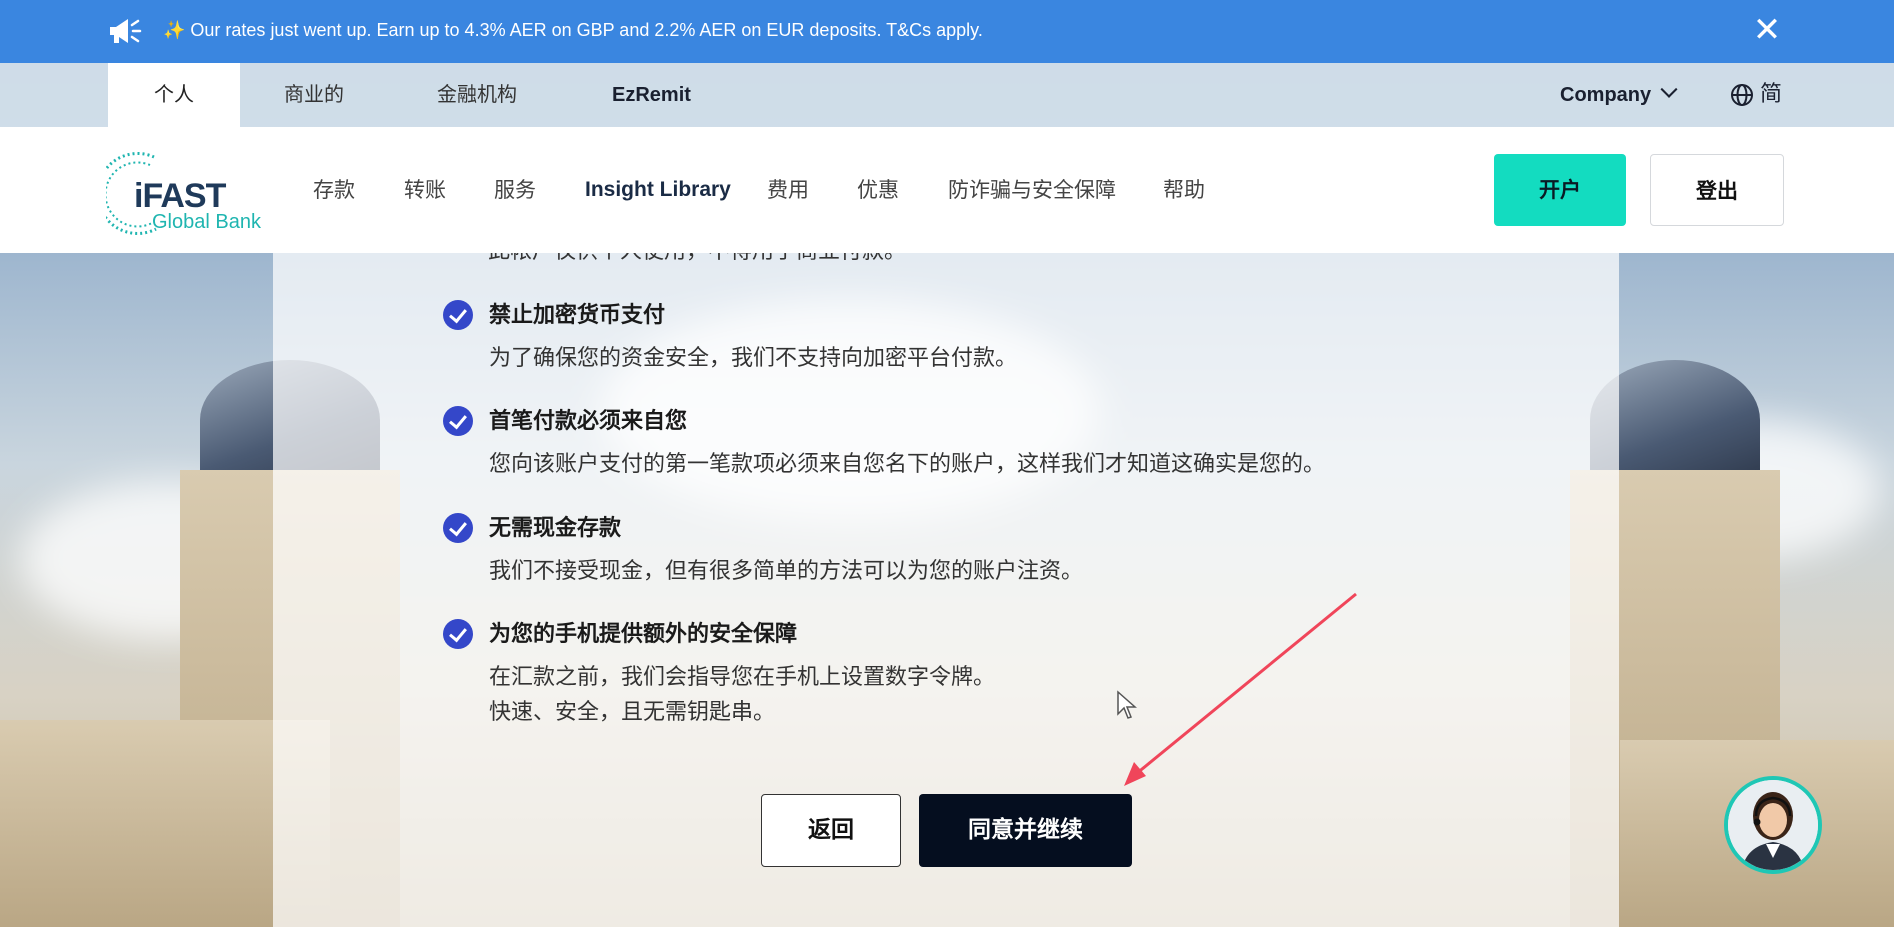 The image size is (1894, 927). What do you see at coordinates (1717, 190) in the screenshot?
I see `logout-button: 登出` at bounding box center [1717, 190].